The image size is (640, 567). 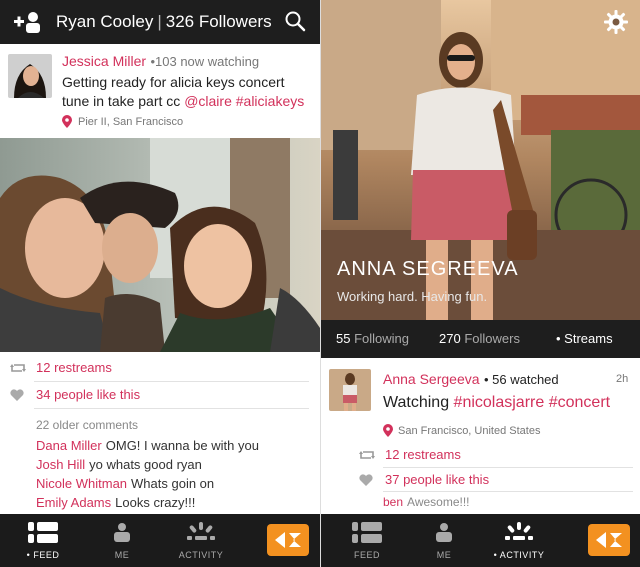 I want to click on hashtag-link: #concert, so click(x=579, y=402).